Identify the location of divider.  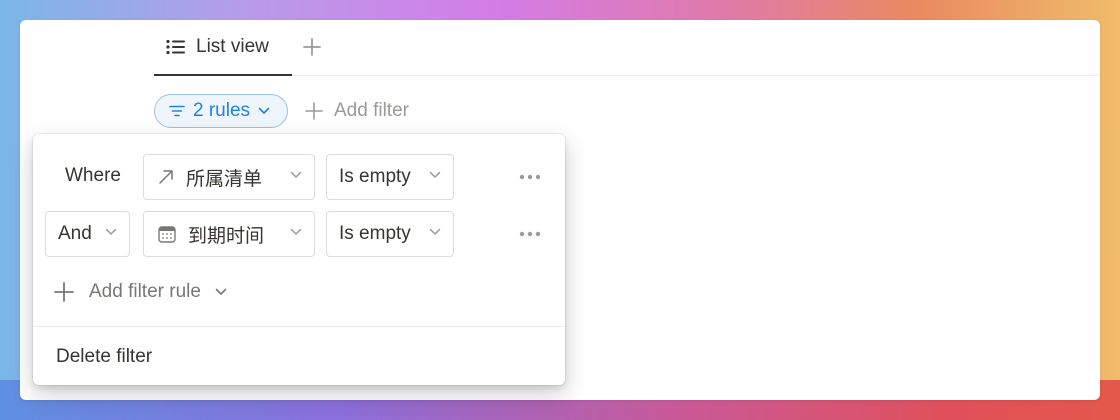
(299, 326).